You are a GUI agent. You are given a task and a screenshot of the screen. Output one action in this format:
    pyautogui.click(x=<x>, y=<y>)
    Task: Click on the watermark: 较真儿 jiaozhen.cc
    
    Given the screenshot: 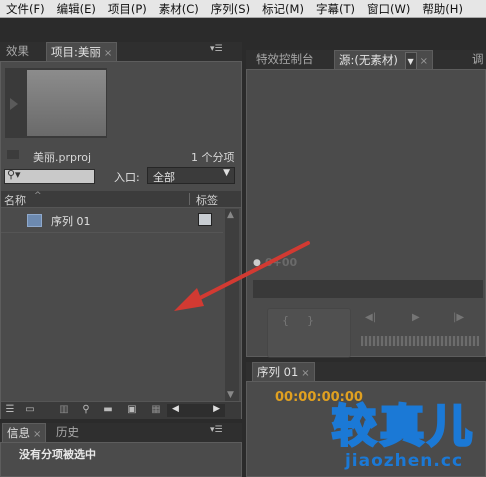 What is the action you would take?
    pyautogui.click(x=403, y=436)
    